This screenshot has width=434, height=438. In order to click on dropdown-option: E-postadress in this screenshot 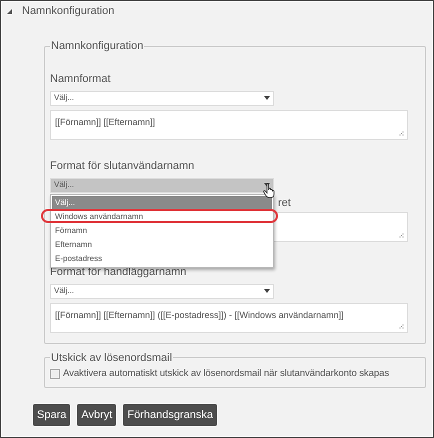, I will do `click(162, 259)`.